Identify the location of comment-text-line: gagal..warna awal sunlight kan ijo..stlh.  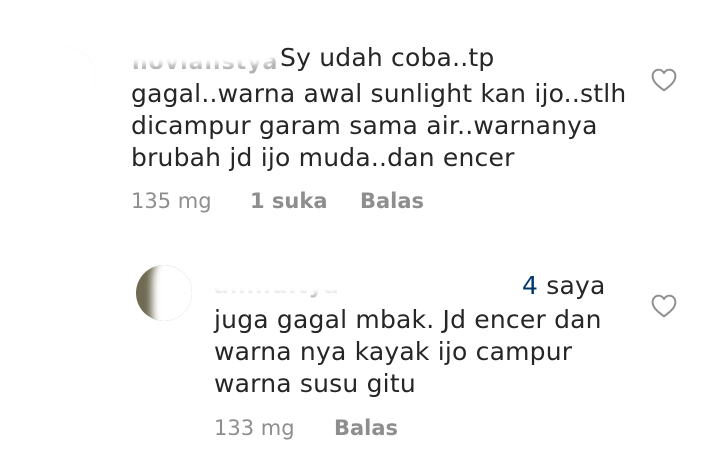
(379, 93).